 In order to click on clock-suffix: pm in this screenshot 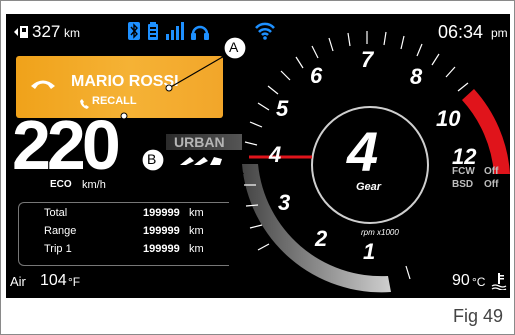, I will do `click(499, 33)`.